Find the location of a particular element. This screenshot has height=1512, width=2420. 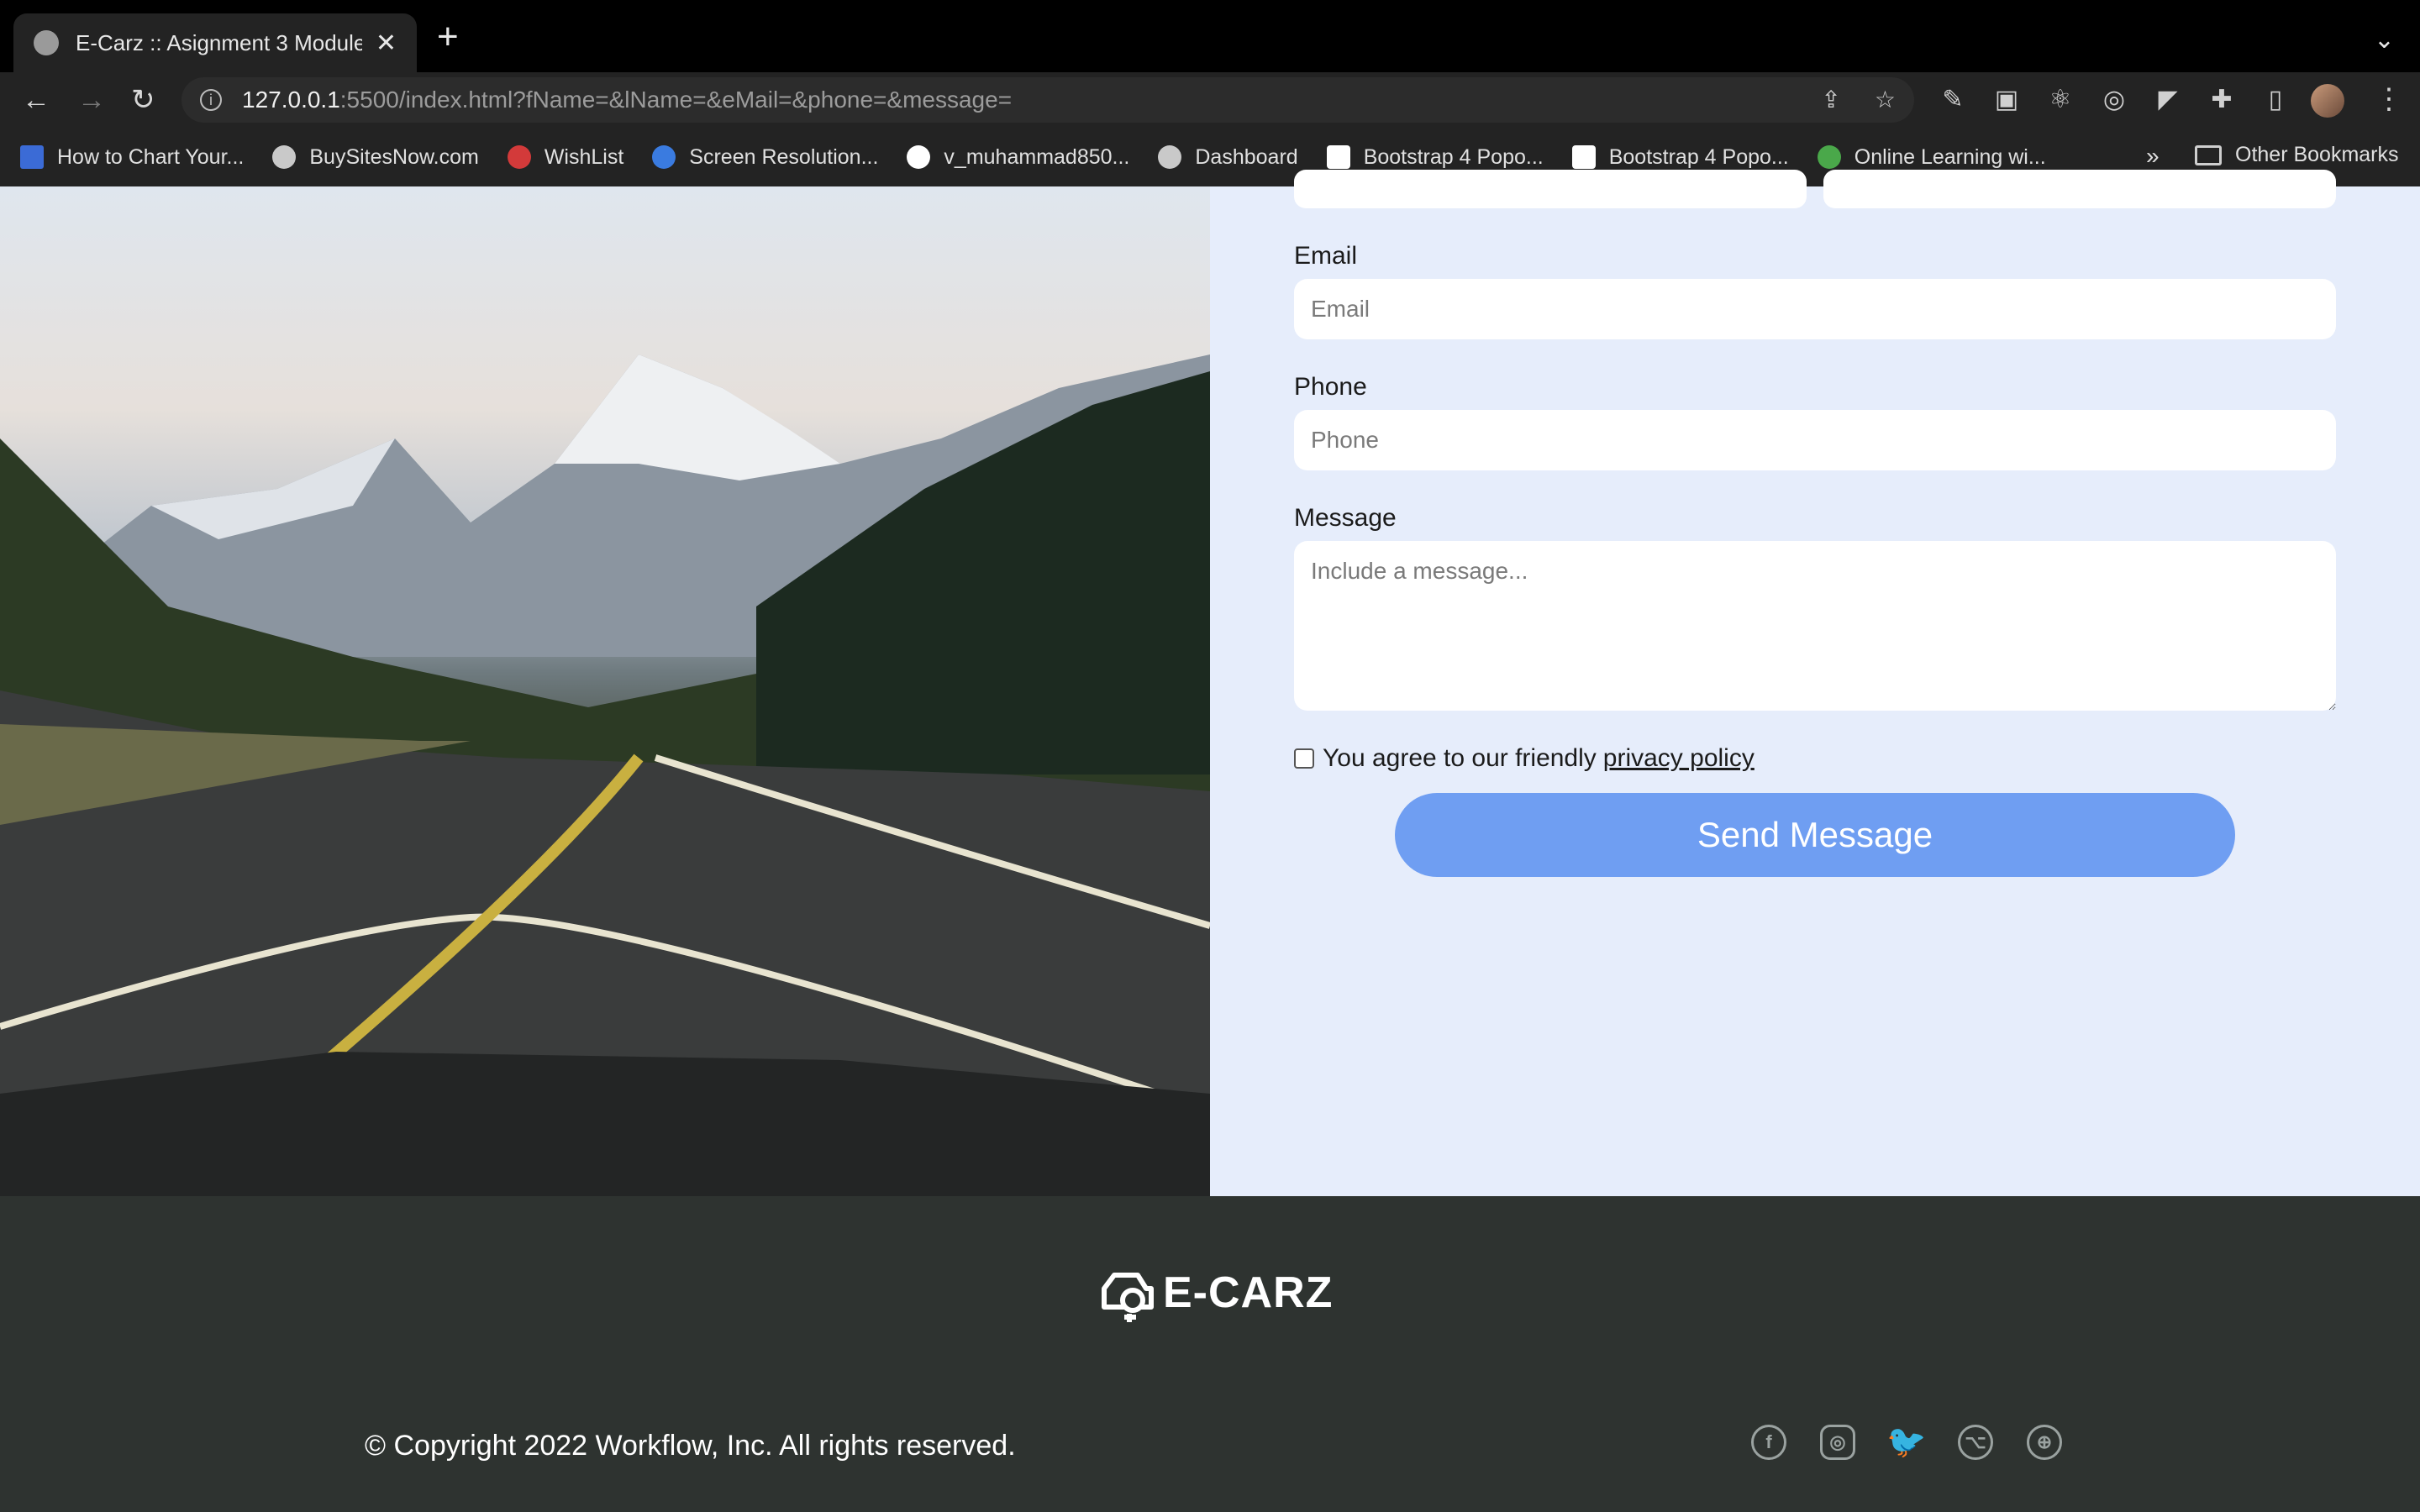

target-extension-icon: ◎ is located at coordinates (2114, 99).